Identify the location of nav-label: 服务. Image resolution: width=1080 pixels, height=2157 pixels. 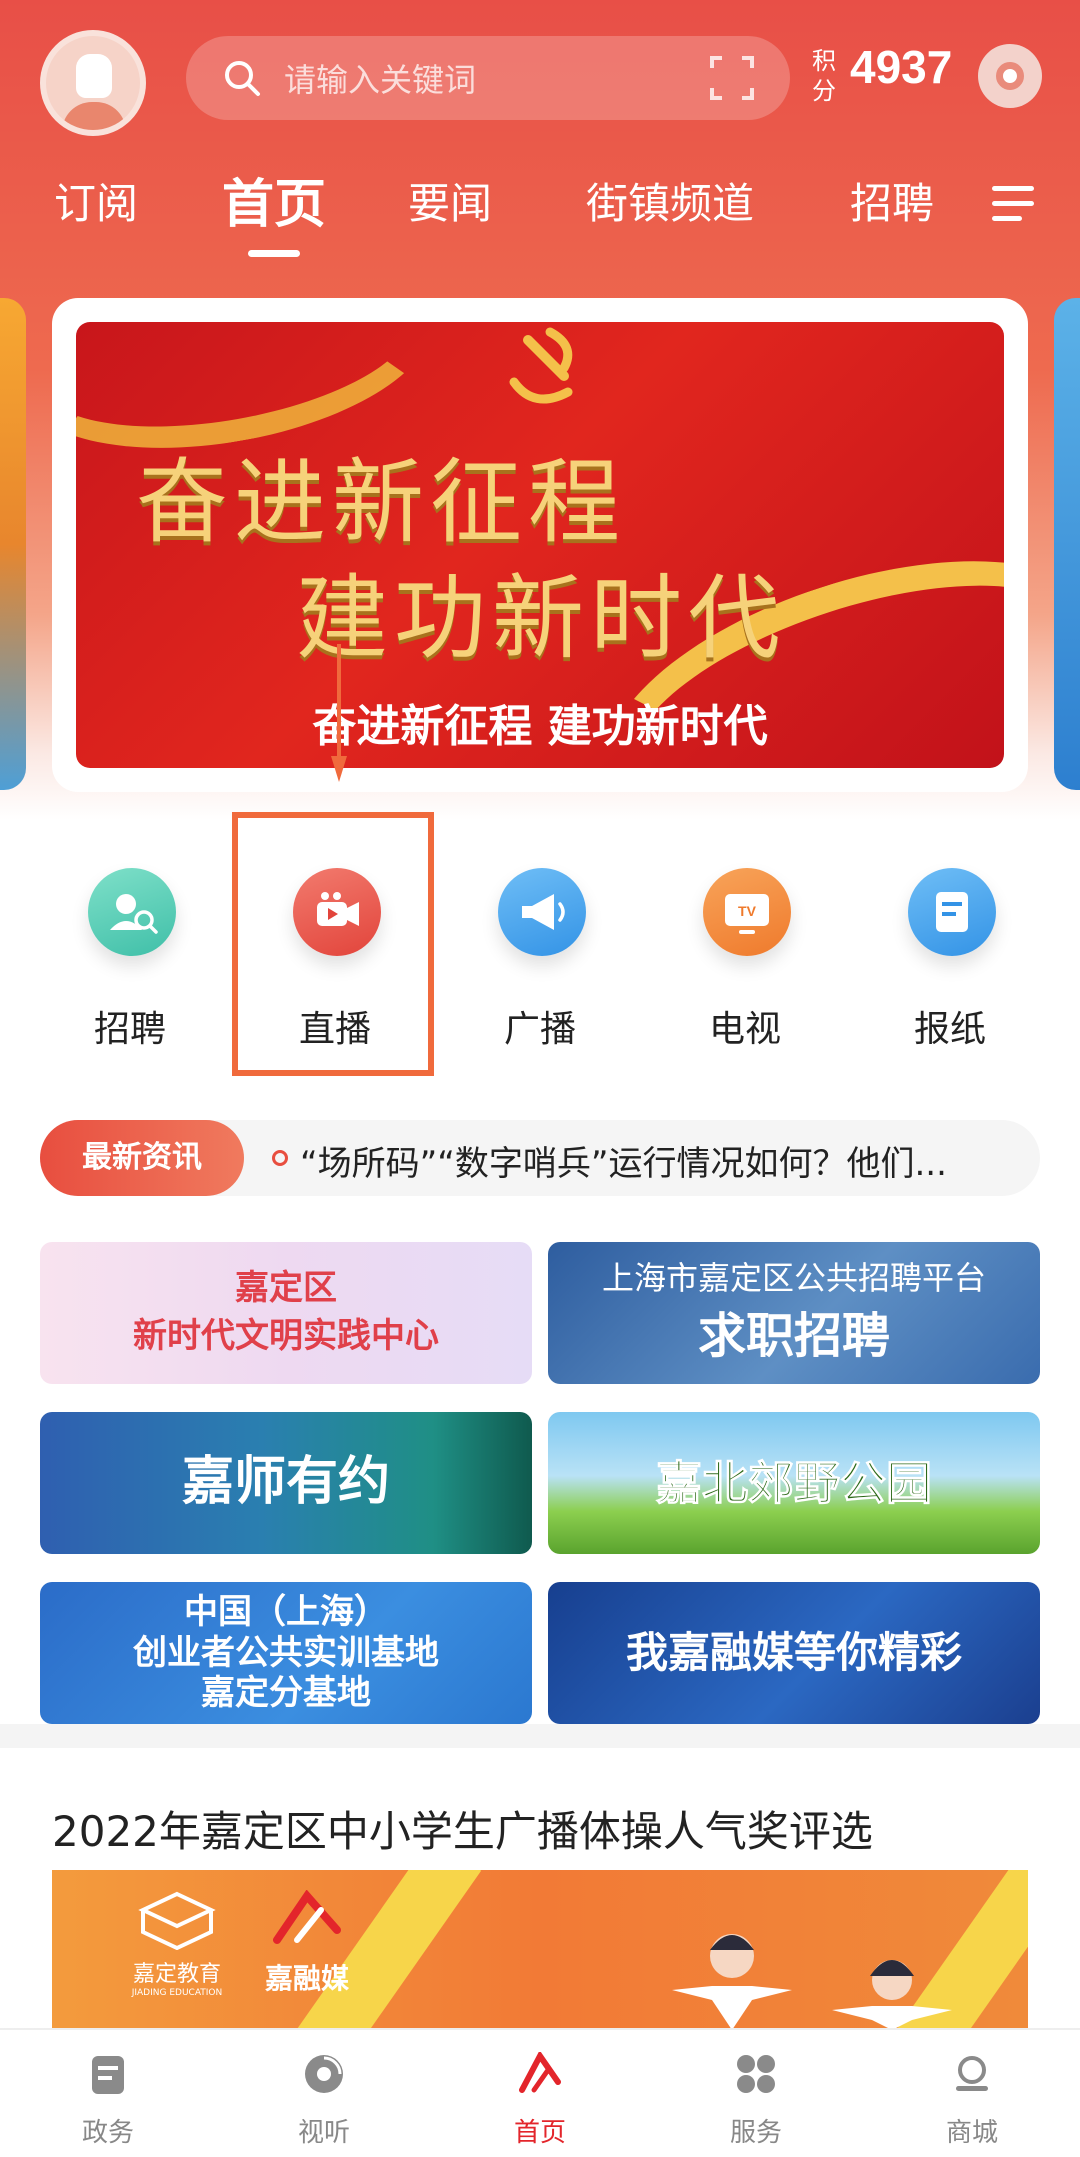
(755, 2133).